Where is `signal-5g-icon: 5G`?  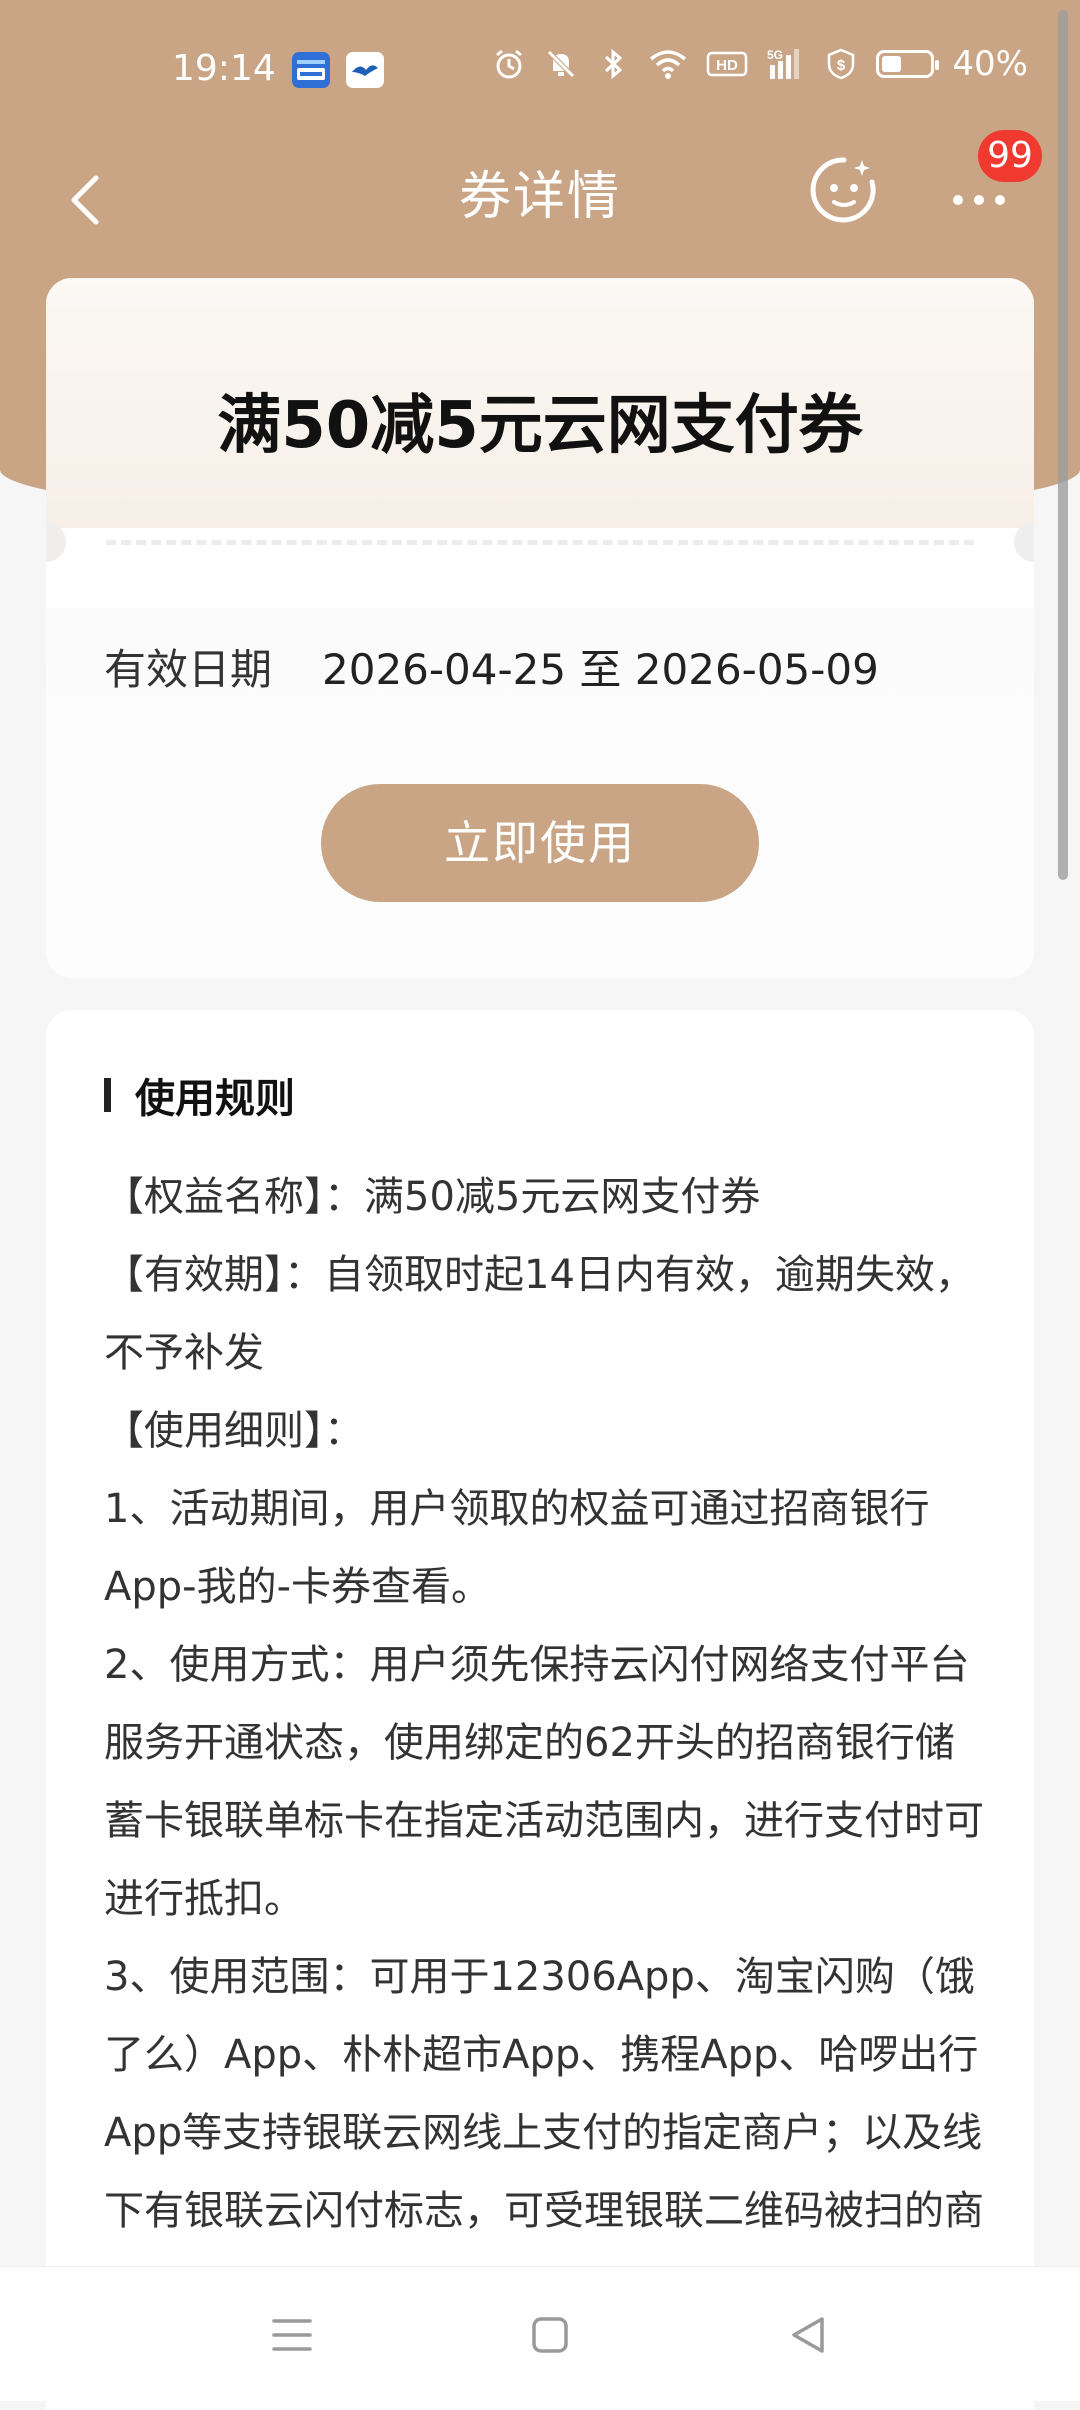
signal-5g-icon: 5G is located at coordinates (786, 64).